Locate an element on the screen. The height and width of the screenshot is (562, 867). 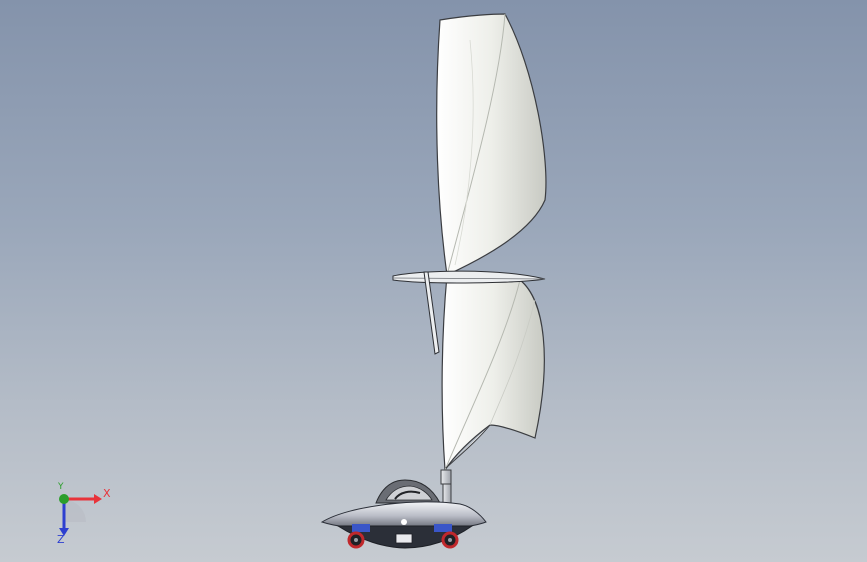
y-axis-label: Y is located at coordinates (61, 487).